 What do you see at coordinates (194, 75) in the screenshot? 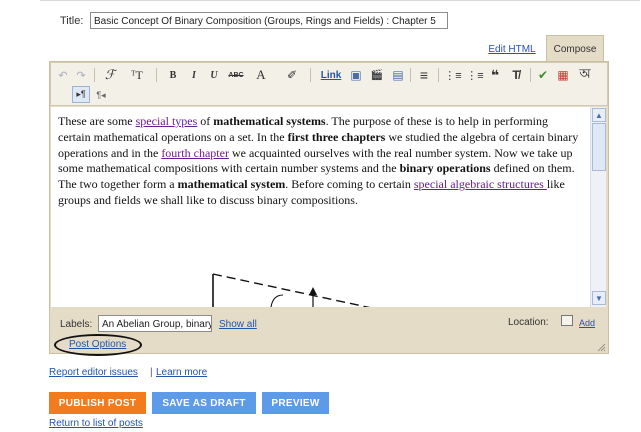
I see `italic-icon: I` at bounding box center [194, 75].